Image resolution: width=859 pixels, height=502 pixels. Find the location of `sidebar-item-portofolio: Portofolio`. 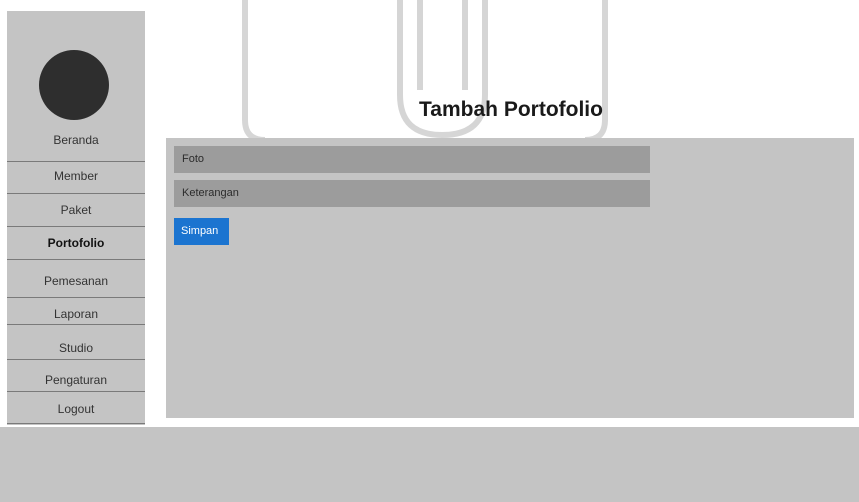

sidebar-item-portofolio: Portofolio is located at coordinates (76, 243).